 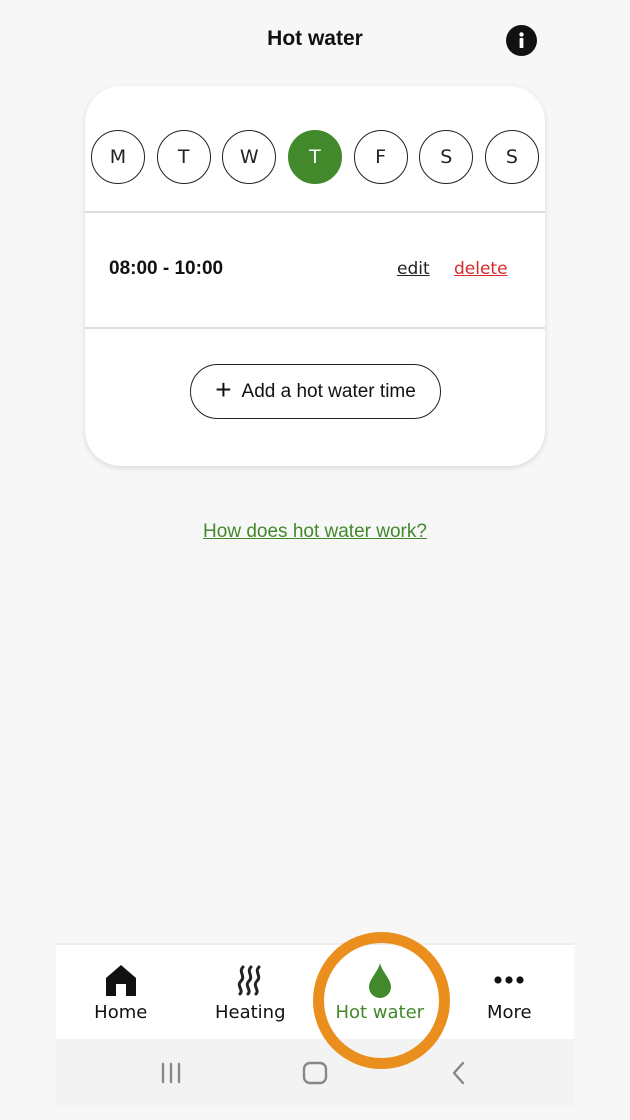 What do you see at coordinates (511, 157) in the screenshot?
I see `day-sunday: S` at bounding box center [511, 157].